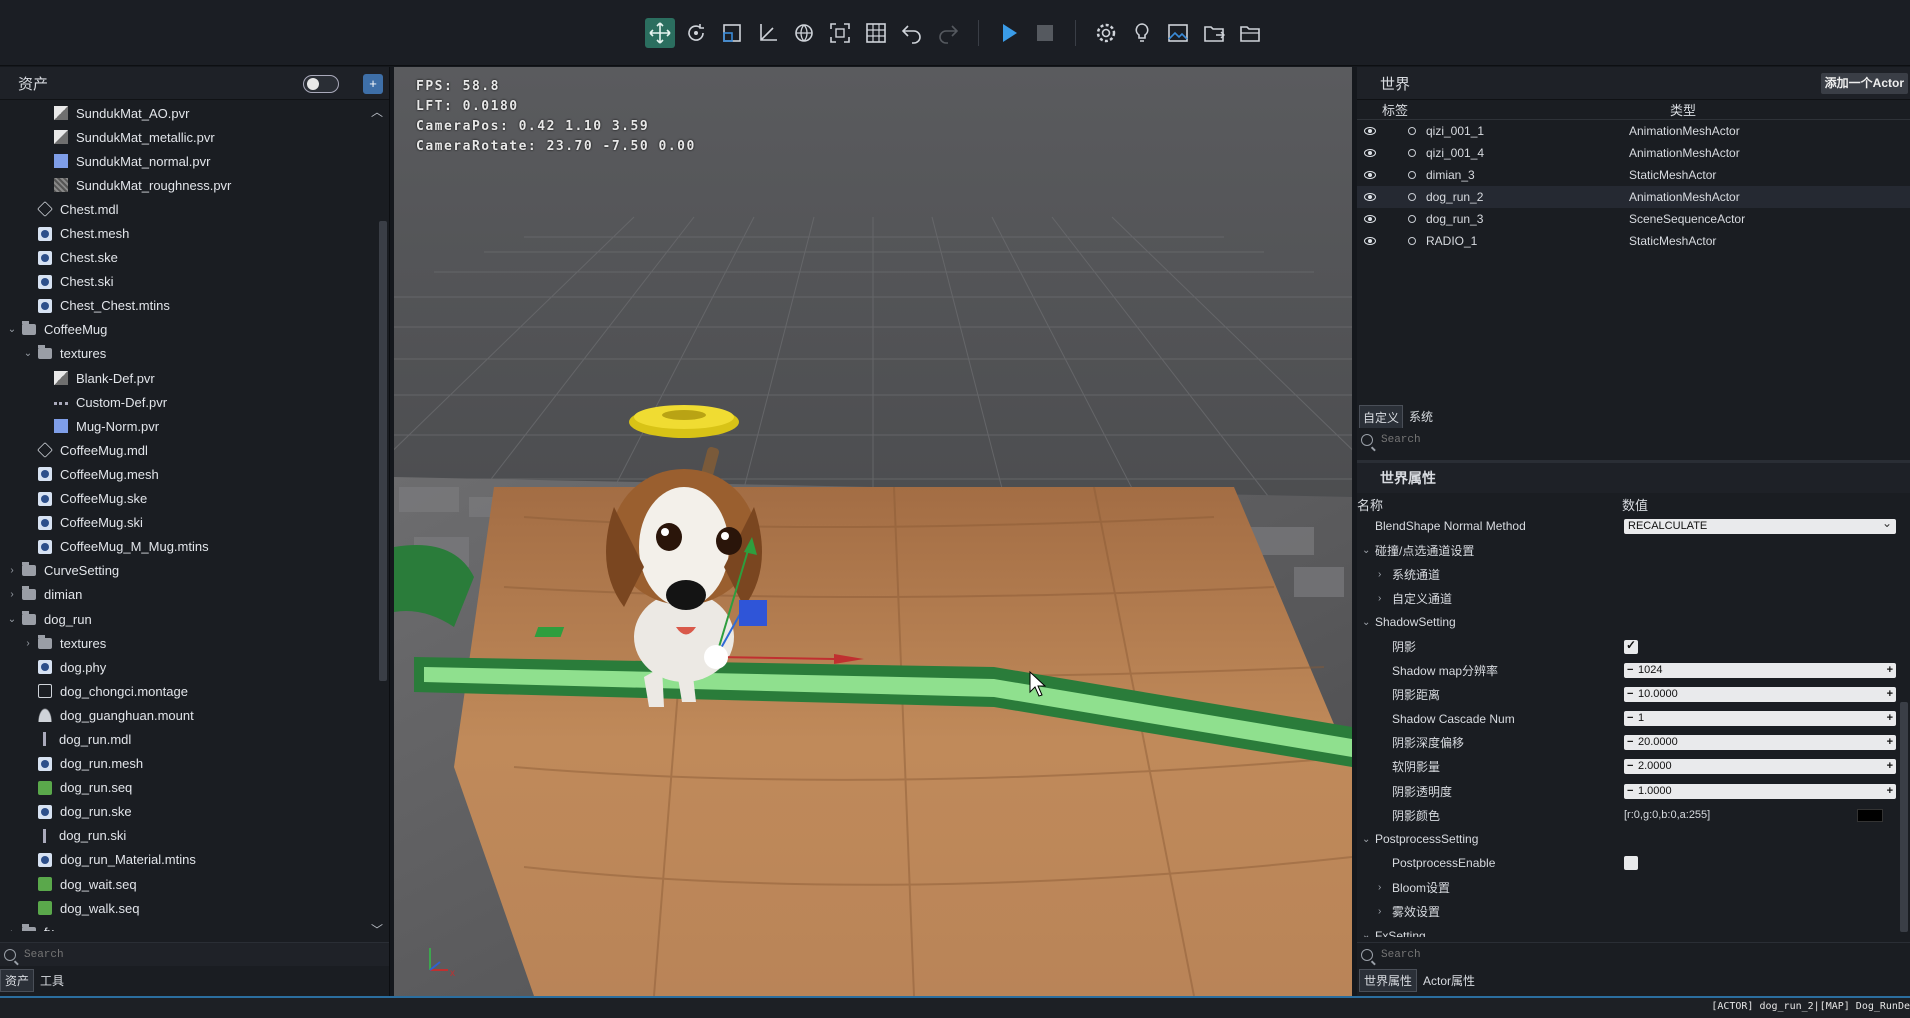 Image resolution: width=1910 pixels, height=1018 pixels. Describe the element at coordinates (1760, 791) in the screenshot. I see `number-stepper: −1.0000 +` at that location.